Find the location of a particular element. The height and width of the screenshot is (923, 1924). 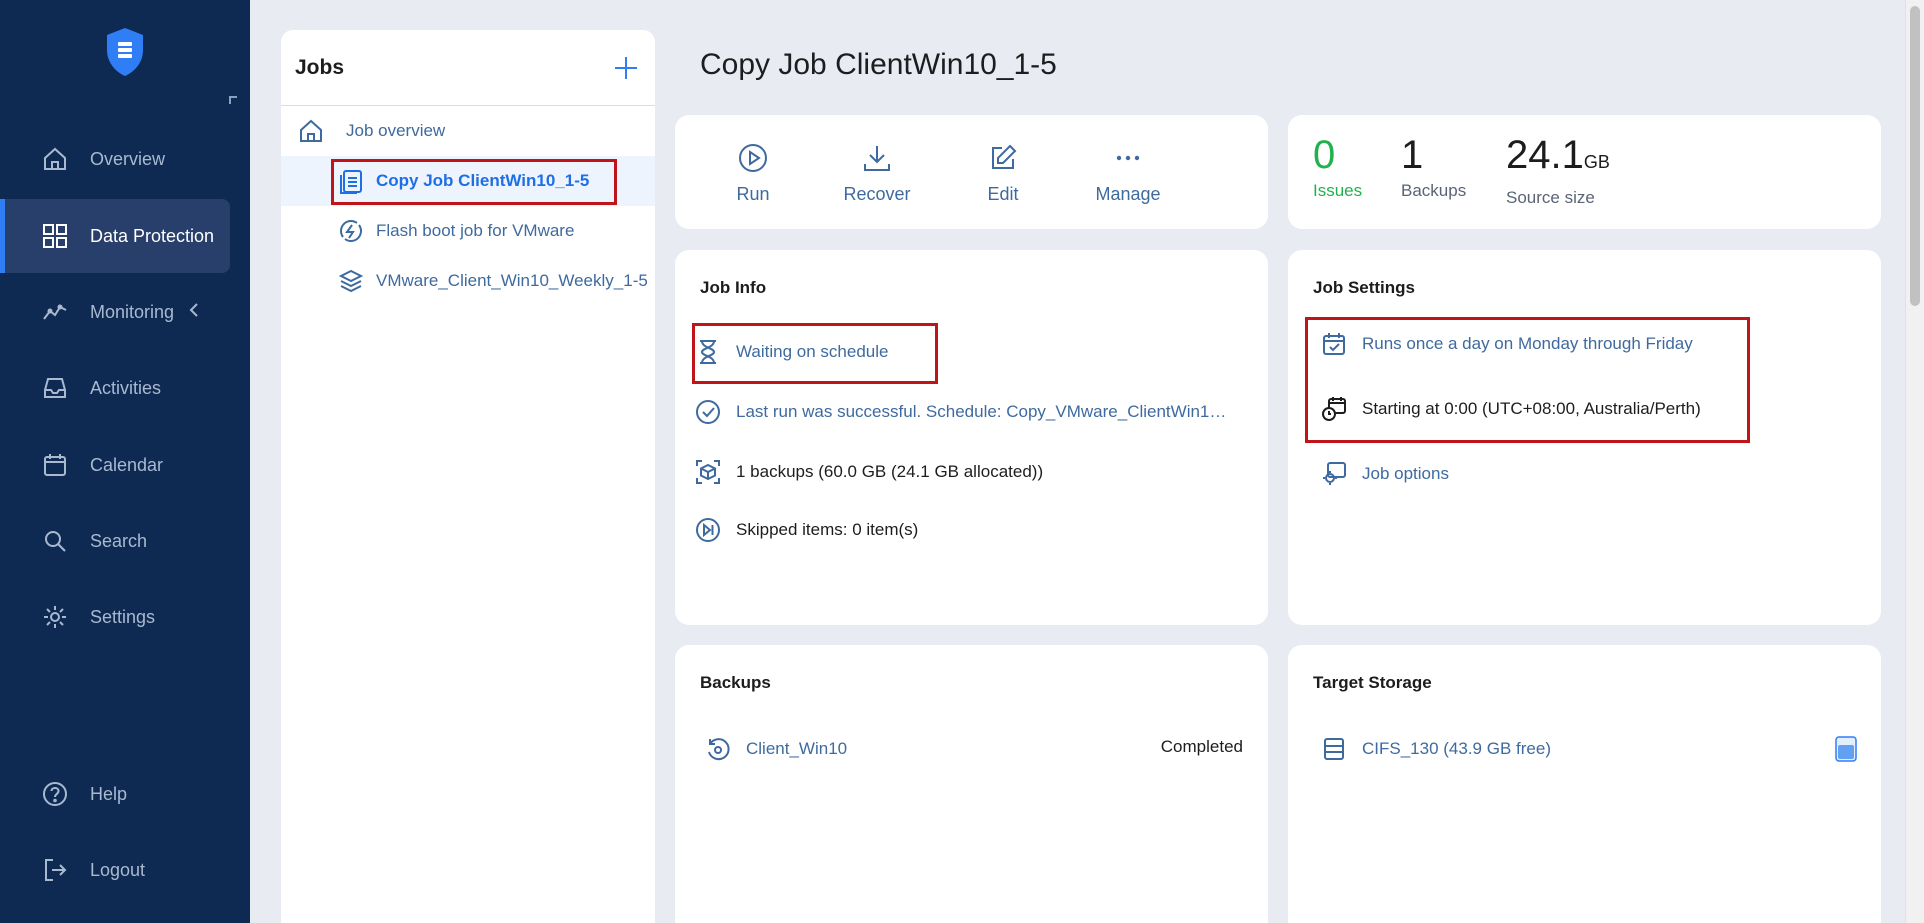

schedule-text: Runs once a day on Monday through Friday is located at coordinates (1527, 343).